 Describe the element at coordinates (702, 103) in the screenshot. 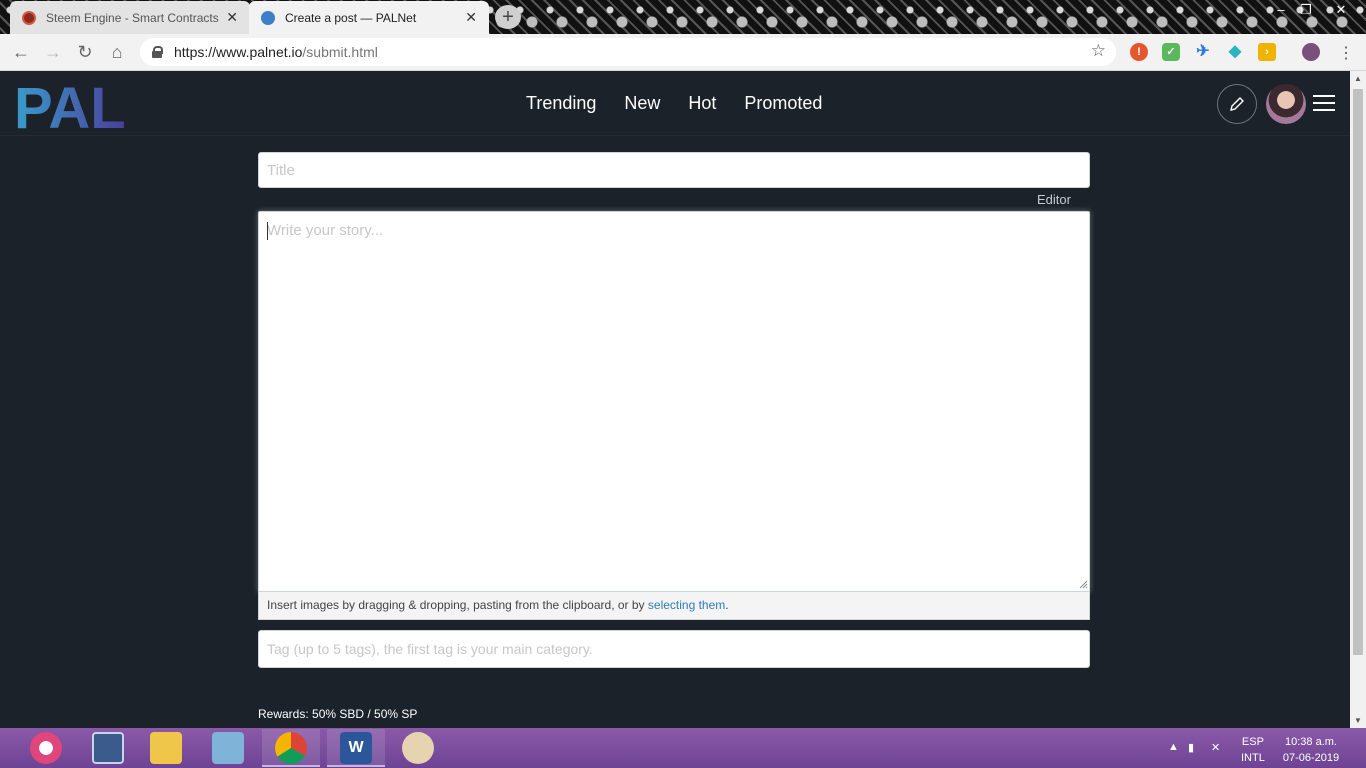

I see `nav-hot: Hot` at that location.